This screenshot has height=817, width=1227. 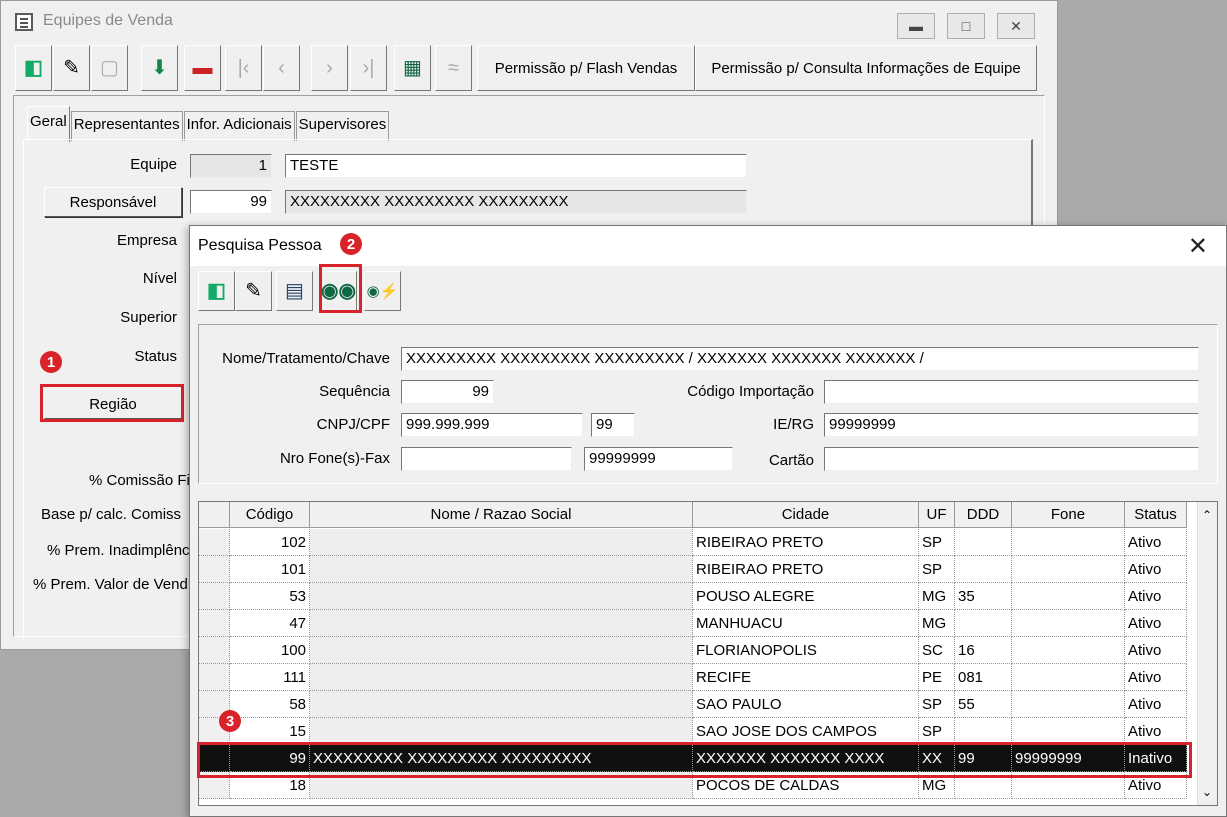 What do you see at coordinates (112, 403) in the screenshot?
I see `regiao-highlight` at bounding box center [112, 403].